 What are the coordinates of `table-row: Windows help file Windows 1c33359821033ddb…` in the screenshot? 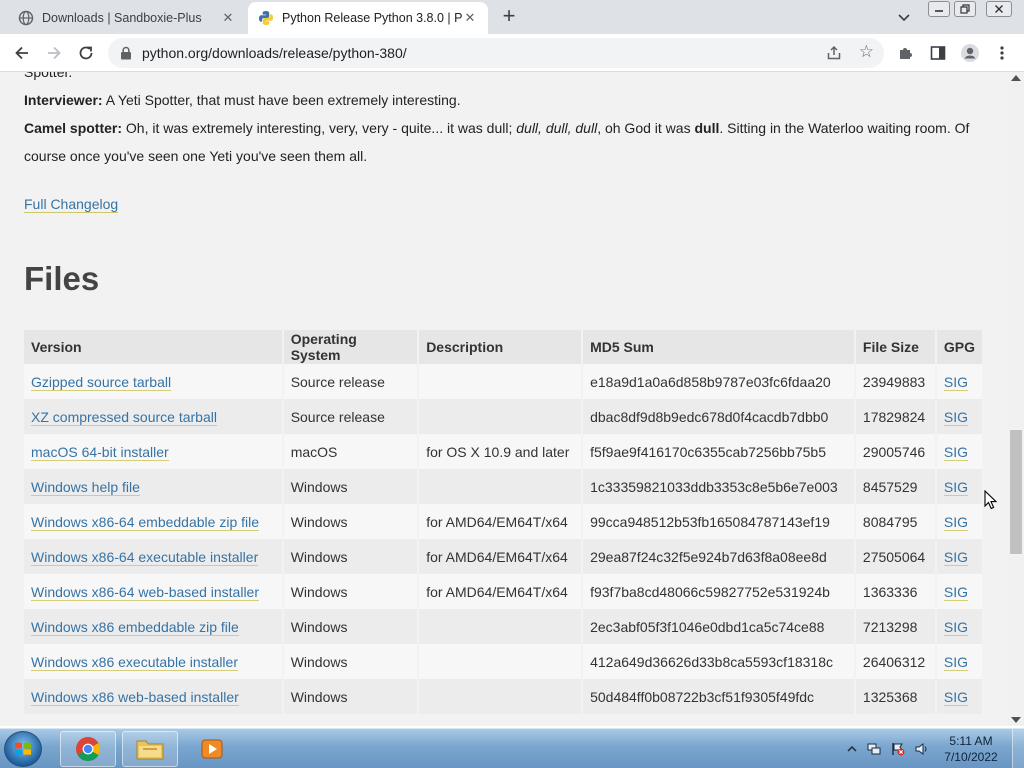 It's located at (504, 486).